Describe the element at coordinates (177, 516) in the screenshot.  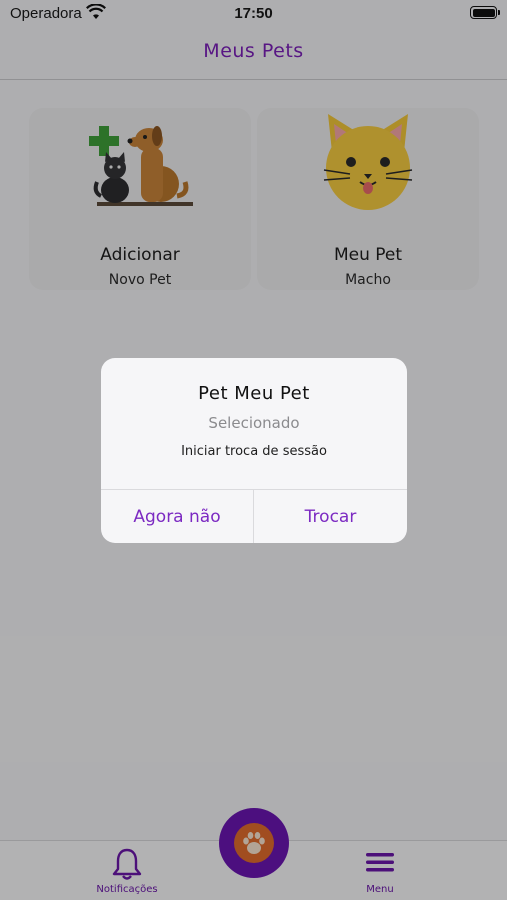
I see `not-now-button: Agora não` at that location.